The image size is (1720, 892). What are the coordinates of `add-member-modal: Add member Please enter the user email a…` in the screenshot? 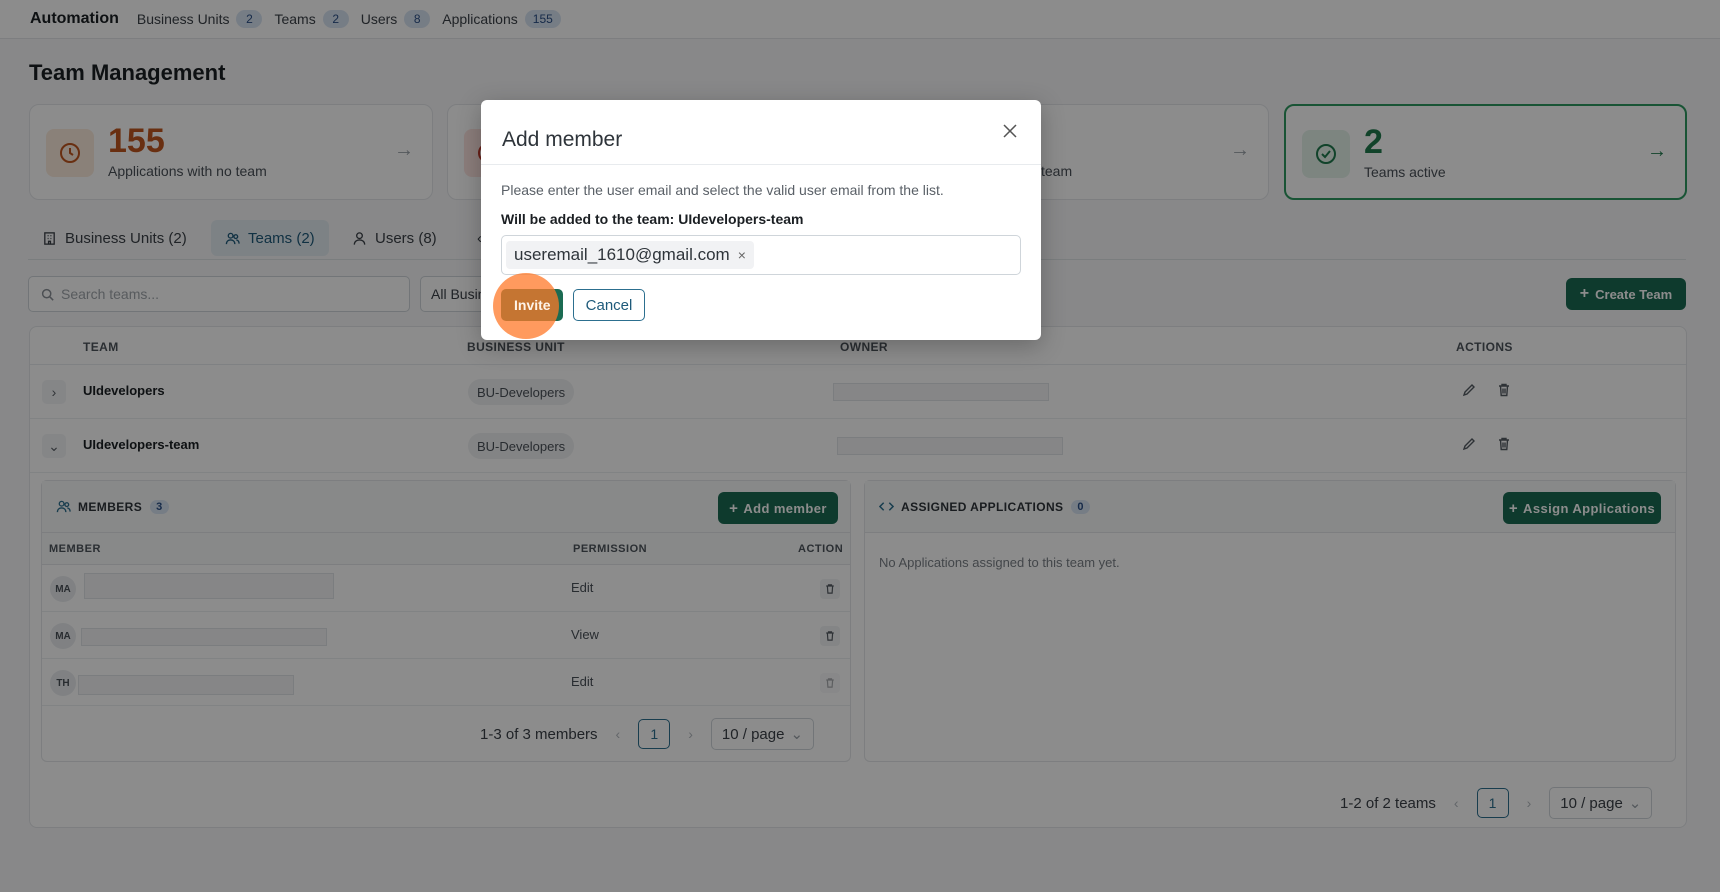 It's located at (761, 220).